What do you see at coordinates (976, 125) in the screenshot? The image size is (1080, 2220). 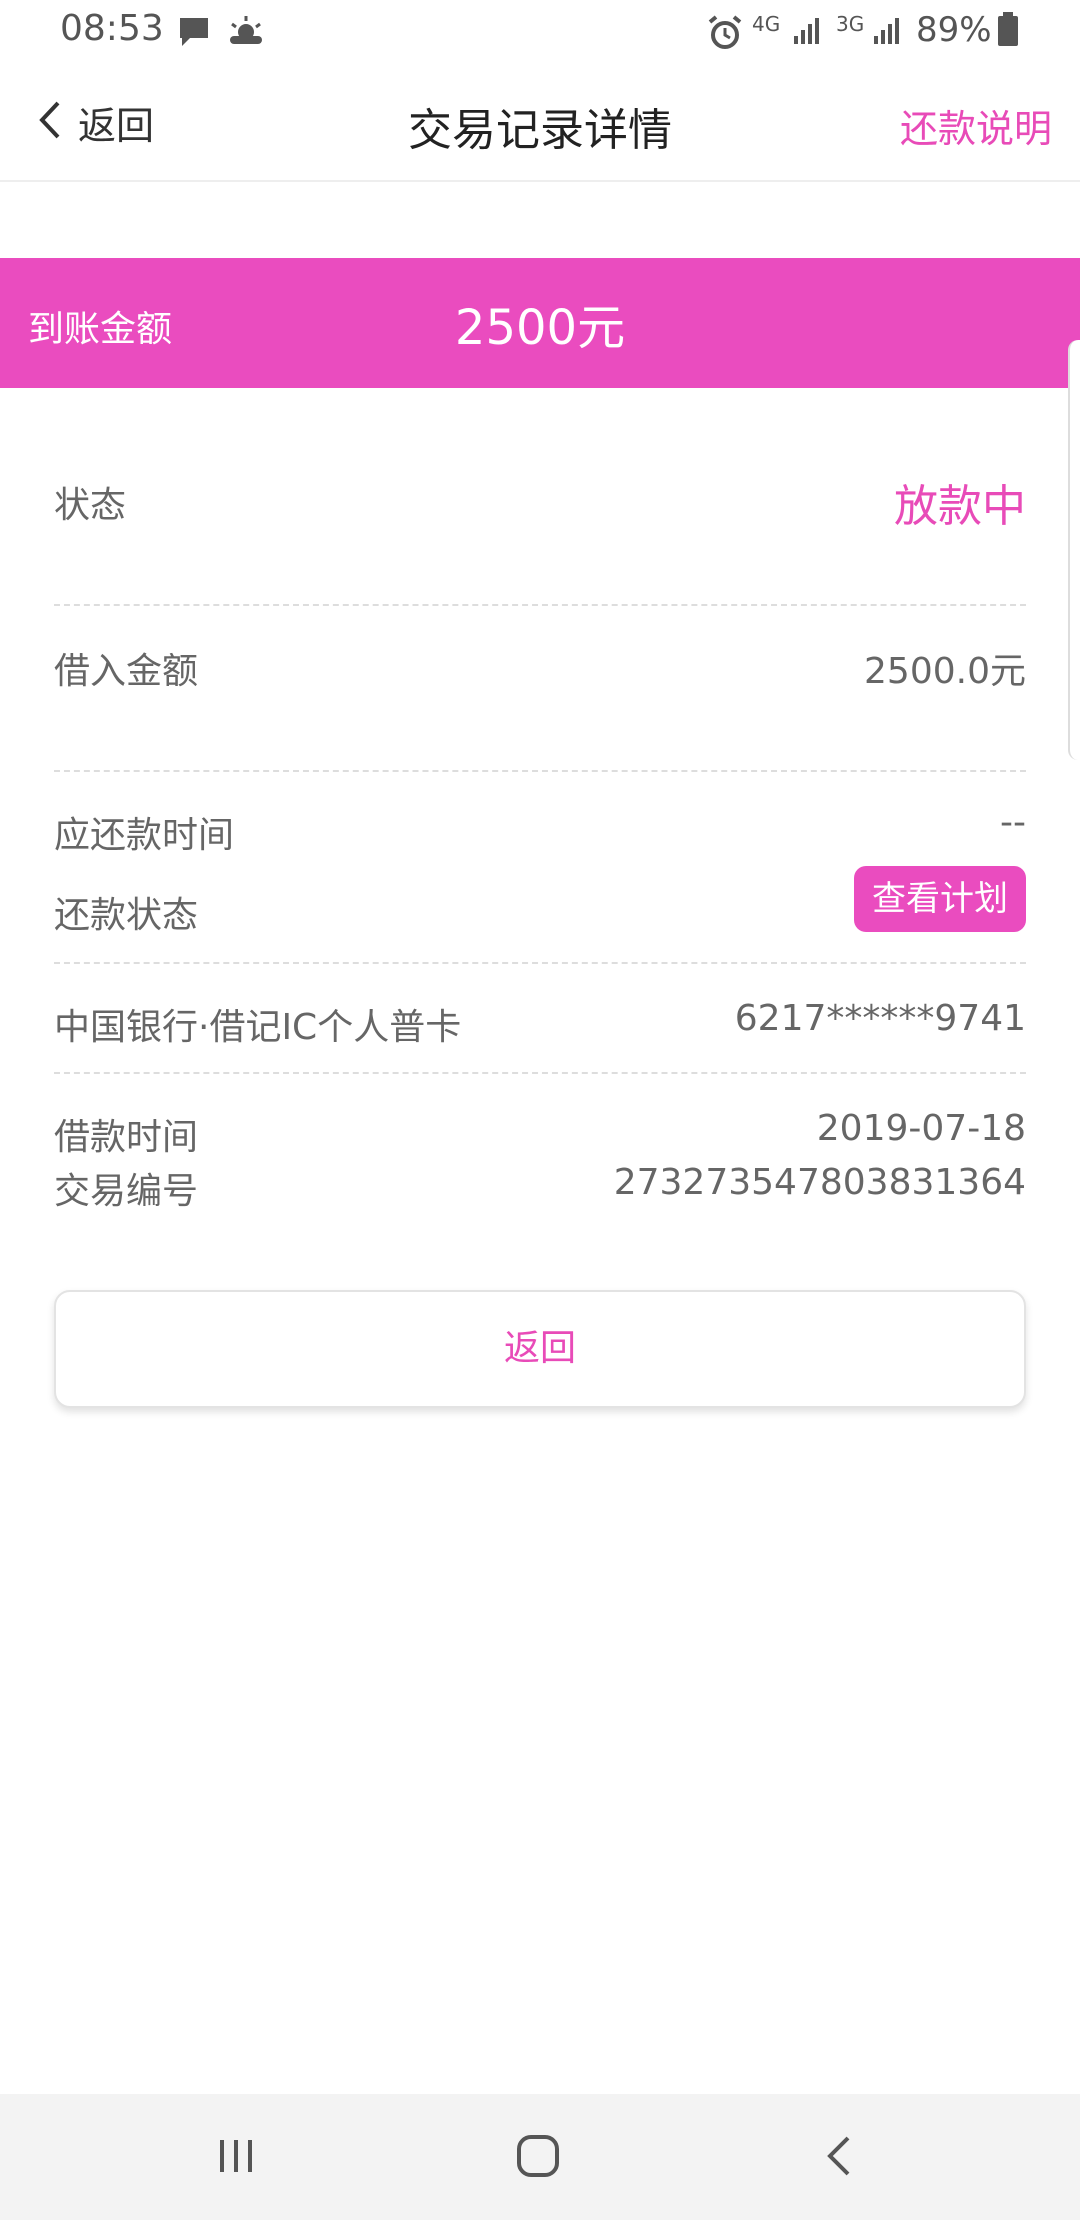 I see `repayment-info-link: 还款说明` at bounding box center [976, 125].